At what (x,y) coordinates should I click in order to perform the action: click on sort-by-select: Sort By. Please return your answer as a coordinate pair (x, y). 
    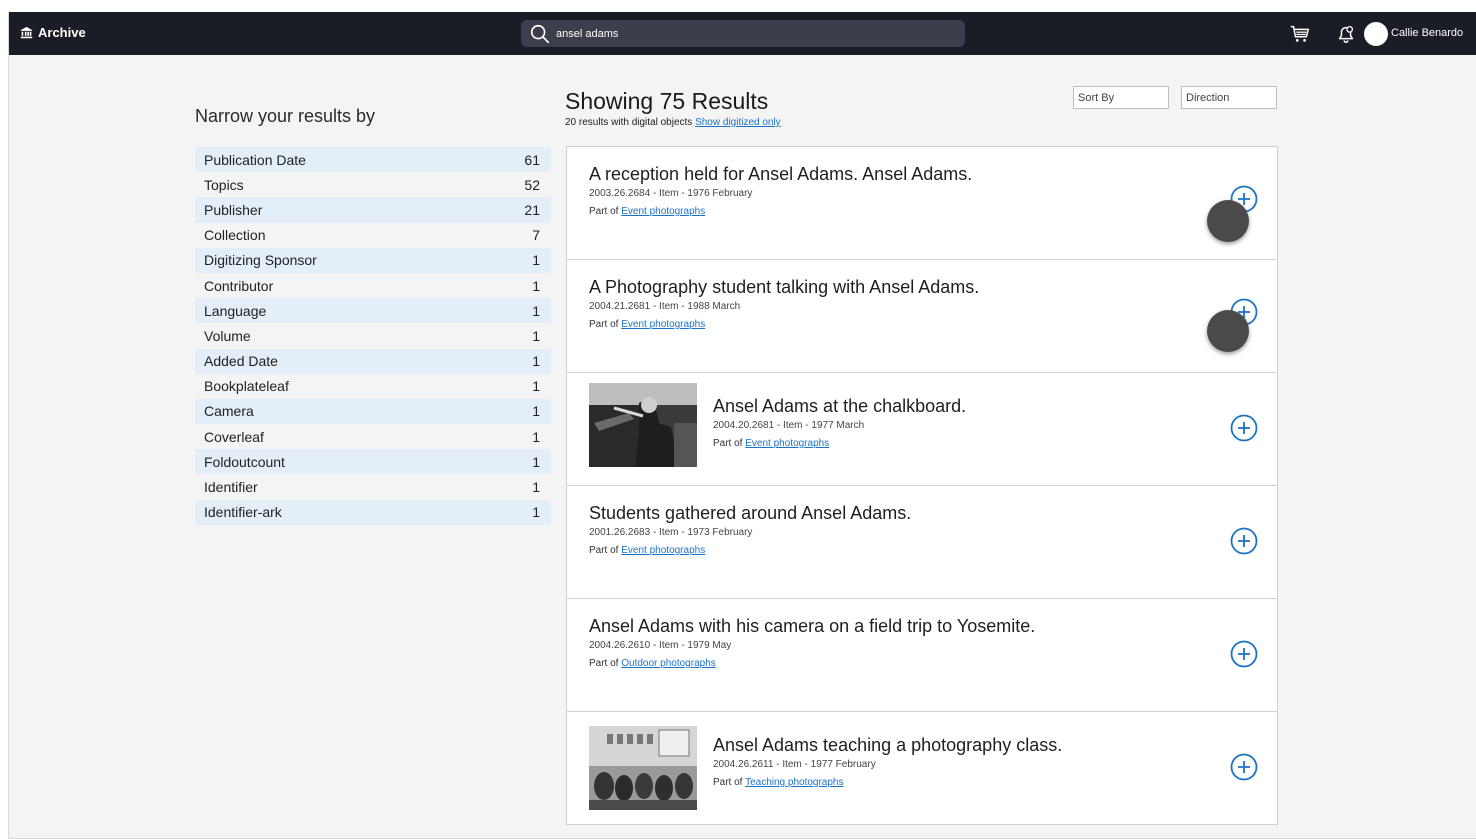
    Looking at the image, I should click on (1121, 97).